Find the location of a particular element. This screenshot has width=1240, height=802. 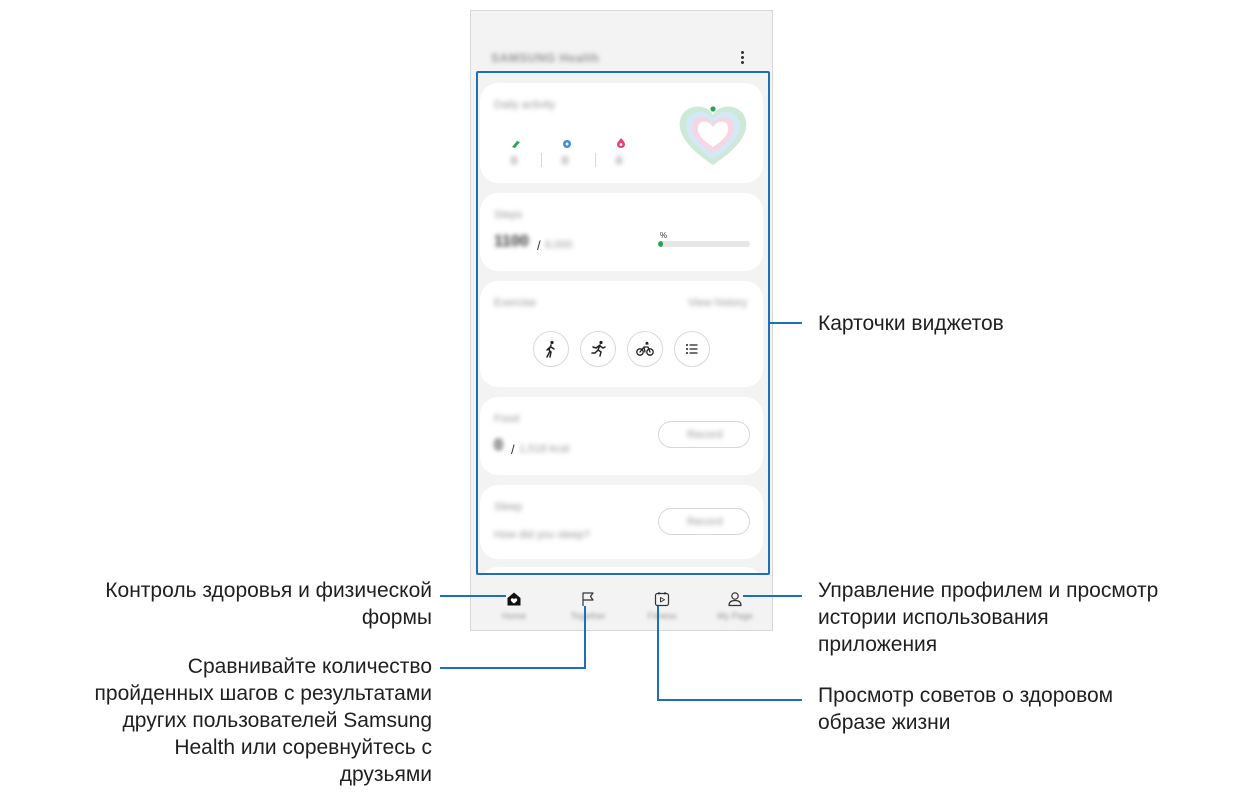

profile-callout-line: приложения is located at coordinates (878, 644).